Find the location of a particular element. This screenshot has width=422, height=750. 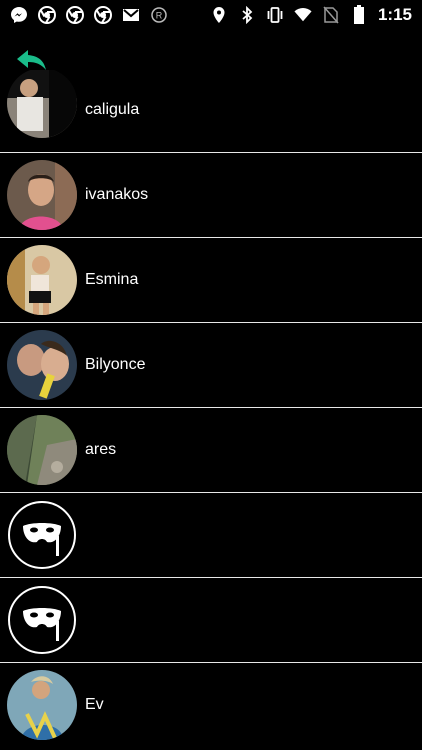

list-item: ivanakos is located at coordinates (211, 195).